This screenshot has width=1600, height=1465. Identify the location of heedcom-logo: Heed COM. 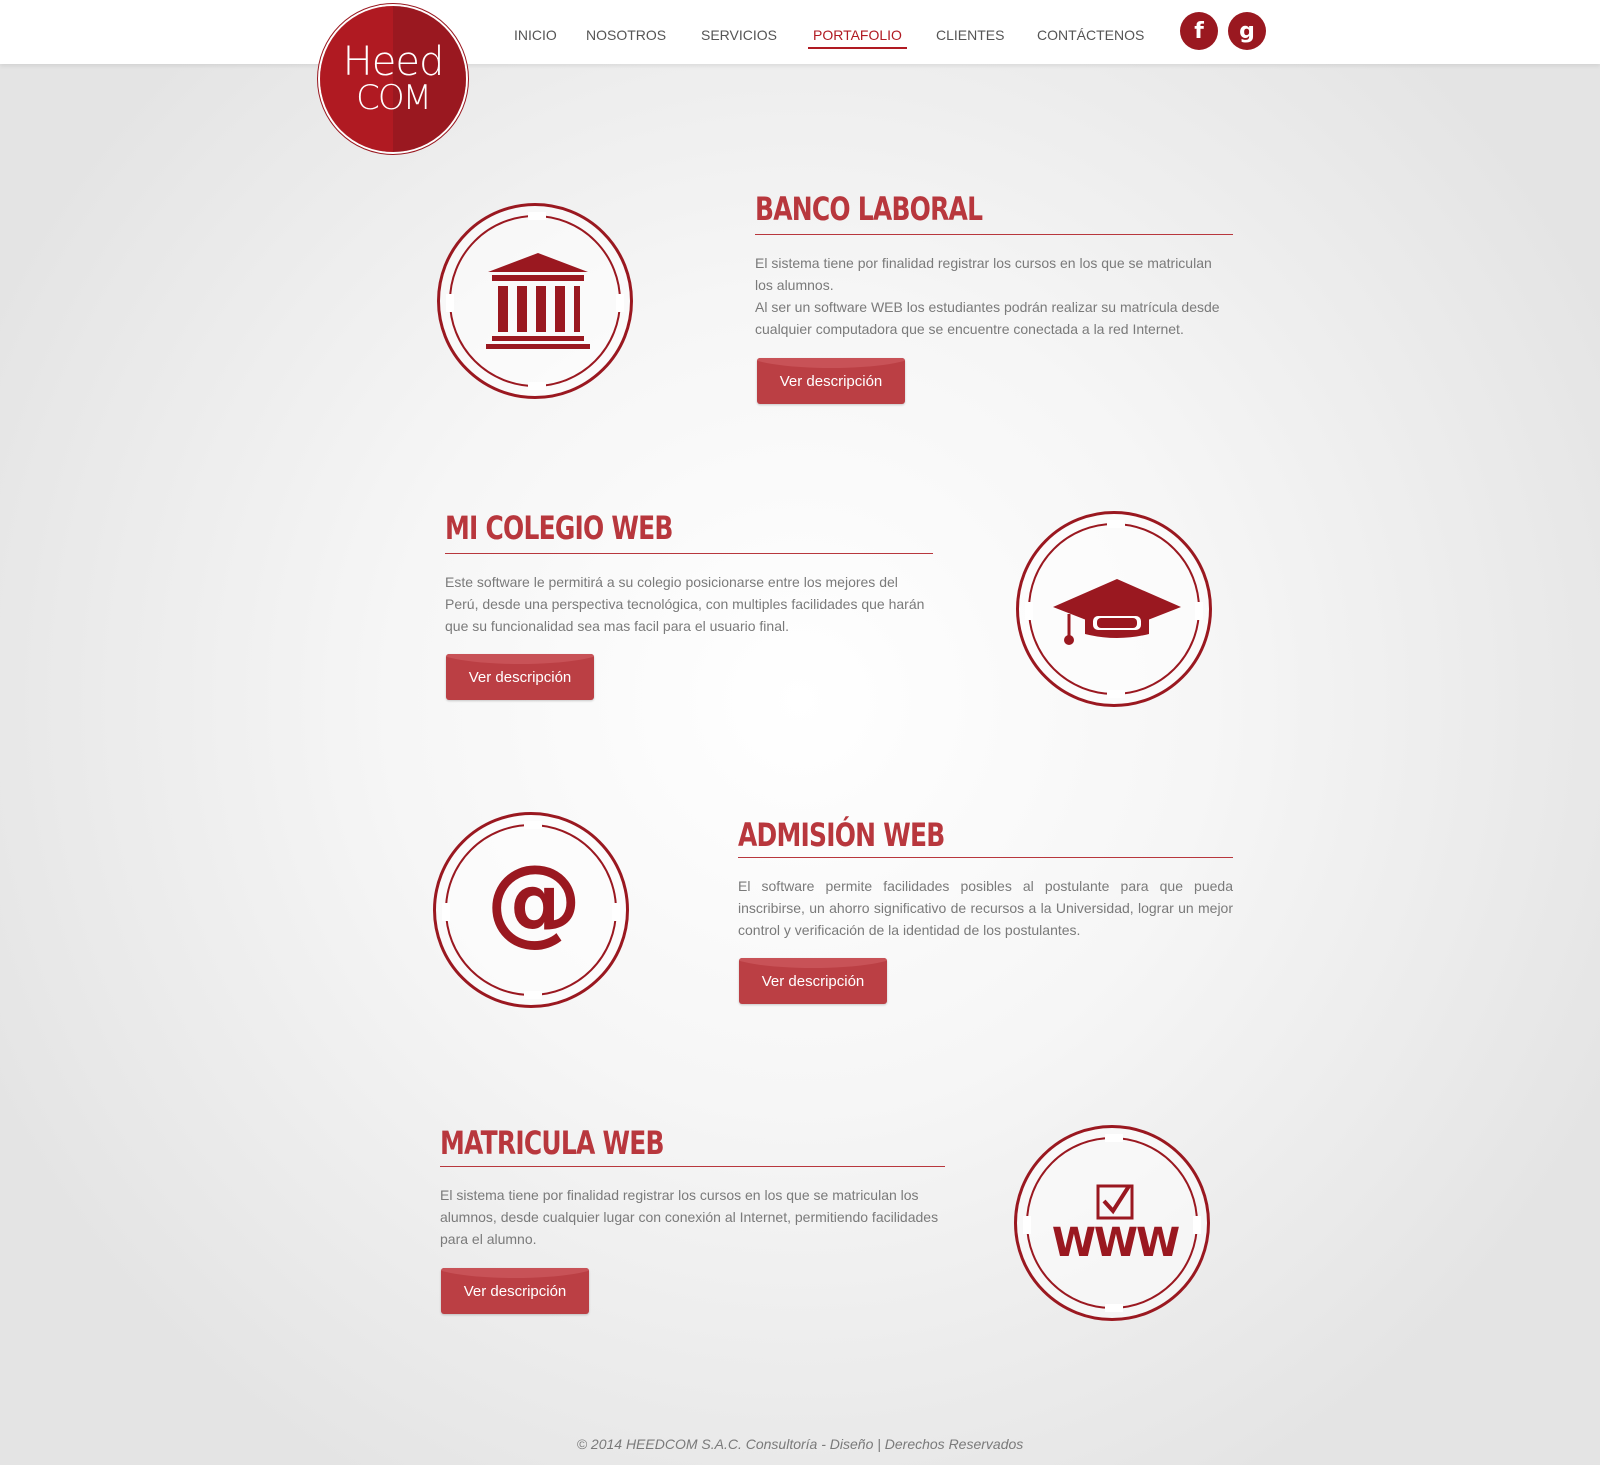
(393, 79).